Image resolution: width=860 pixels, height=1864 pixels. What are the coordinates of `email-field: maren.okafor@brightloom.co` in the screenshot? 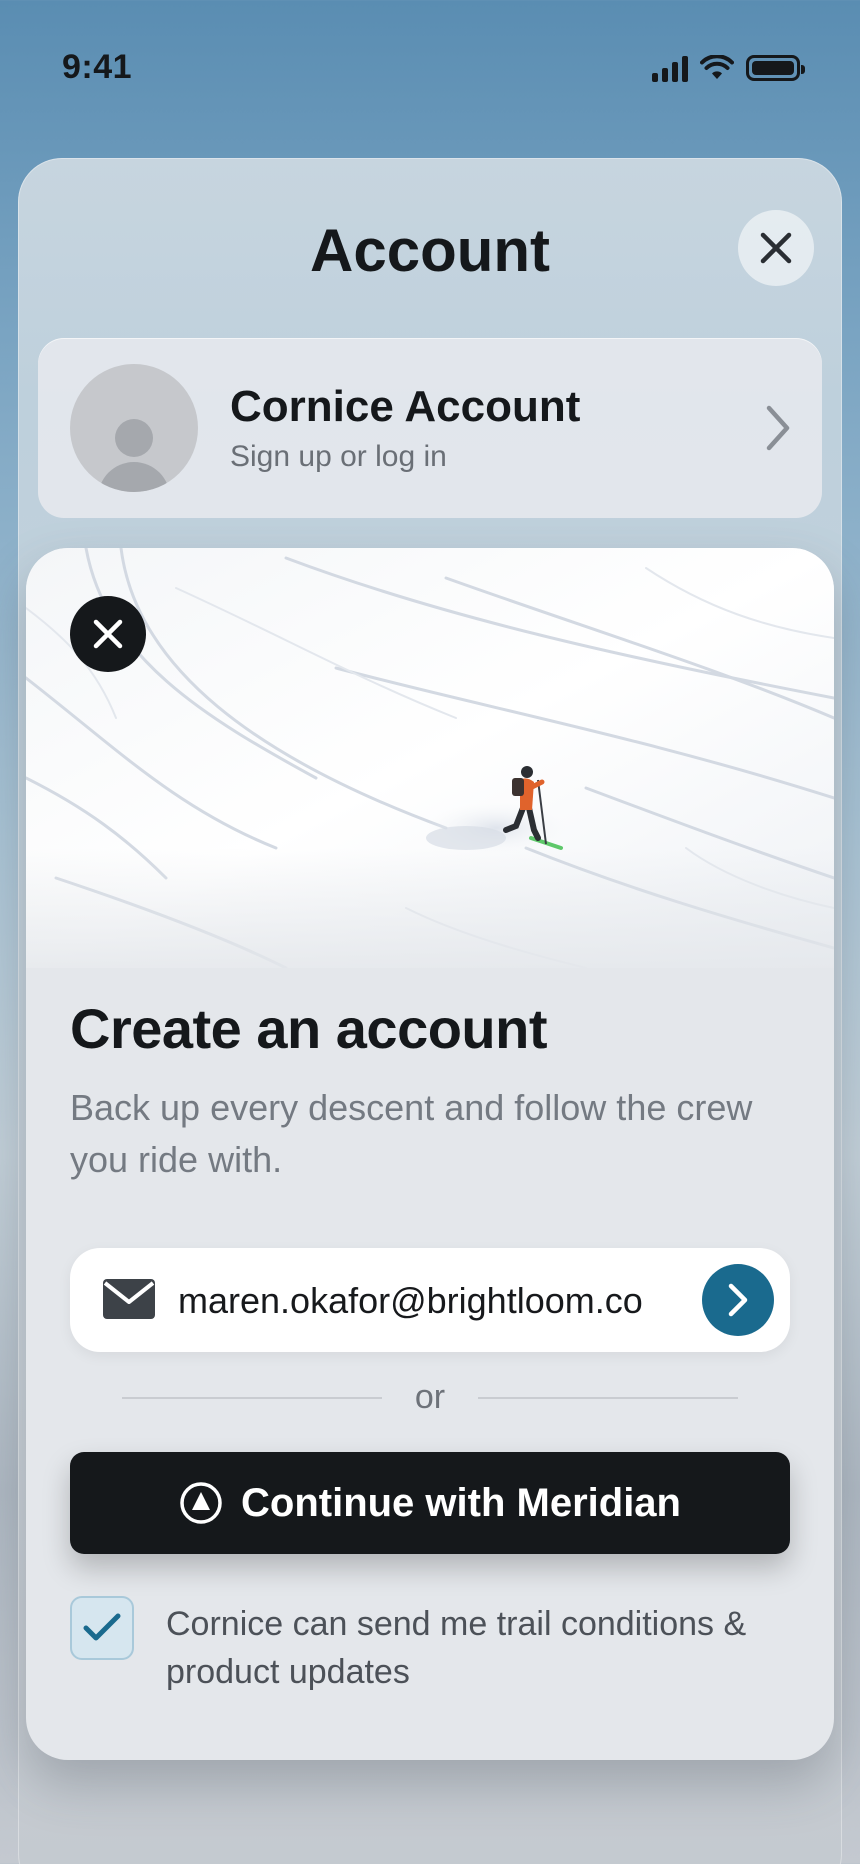 It's located at (430, 1300).